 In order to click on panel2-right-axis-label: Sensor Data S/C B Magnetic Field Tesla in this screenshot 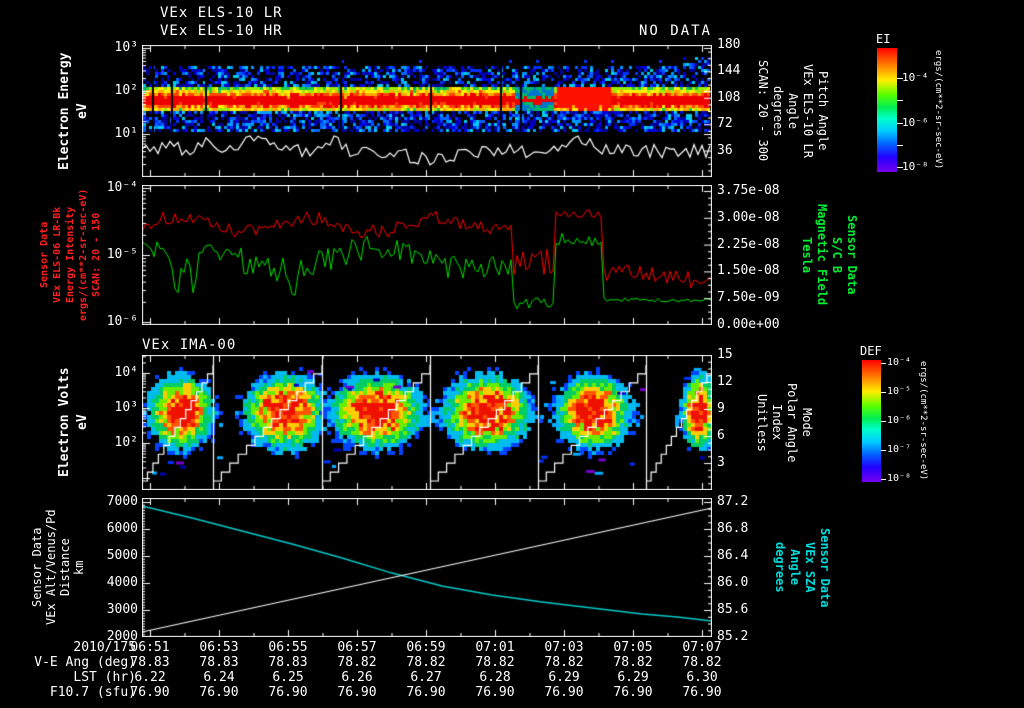, I will do `click(828, 255)`.